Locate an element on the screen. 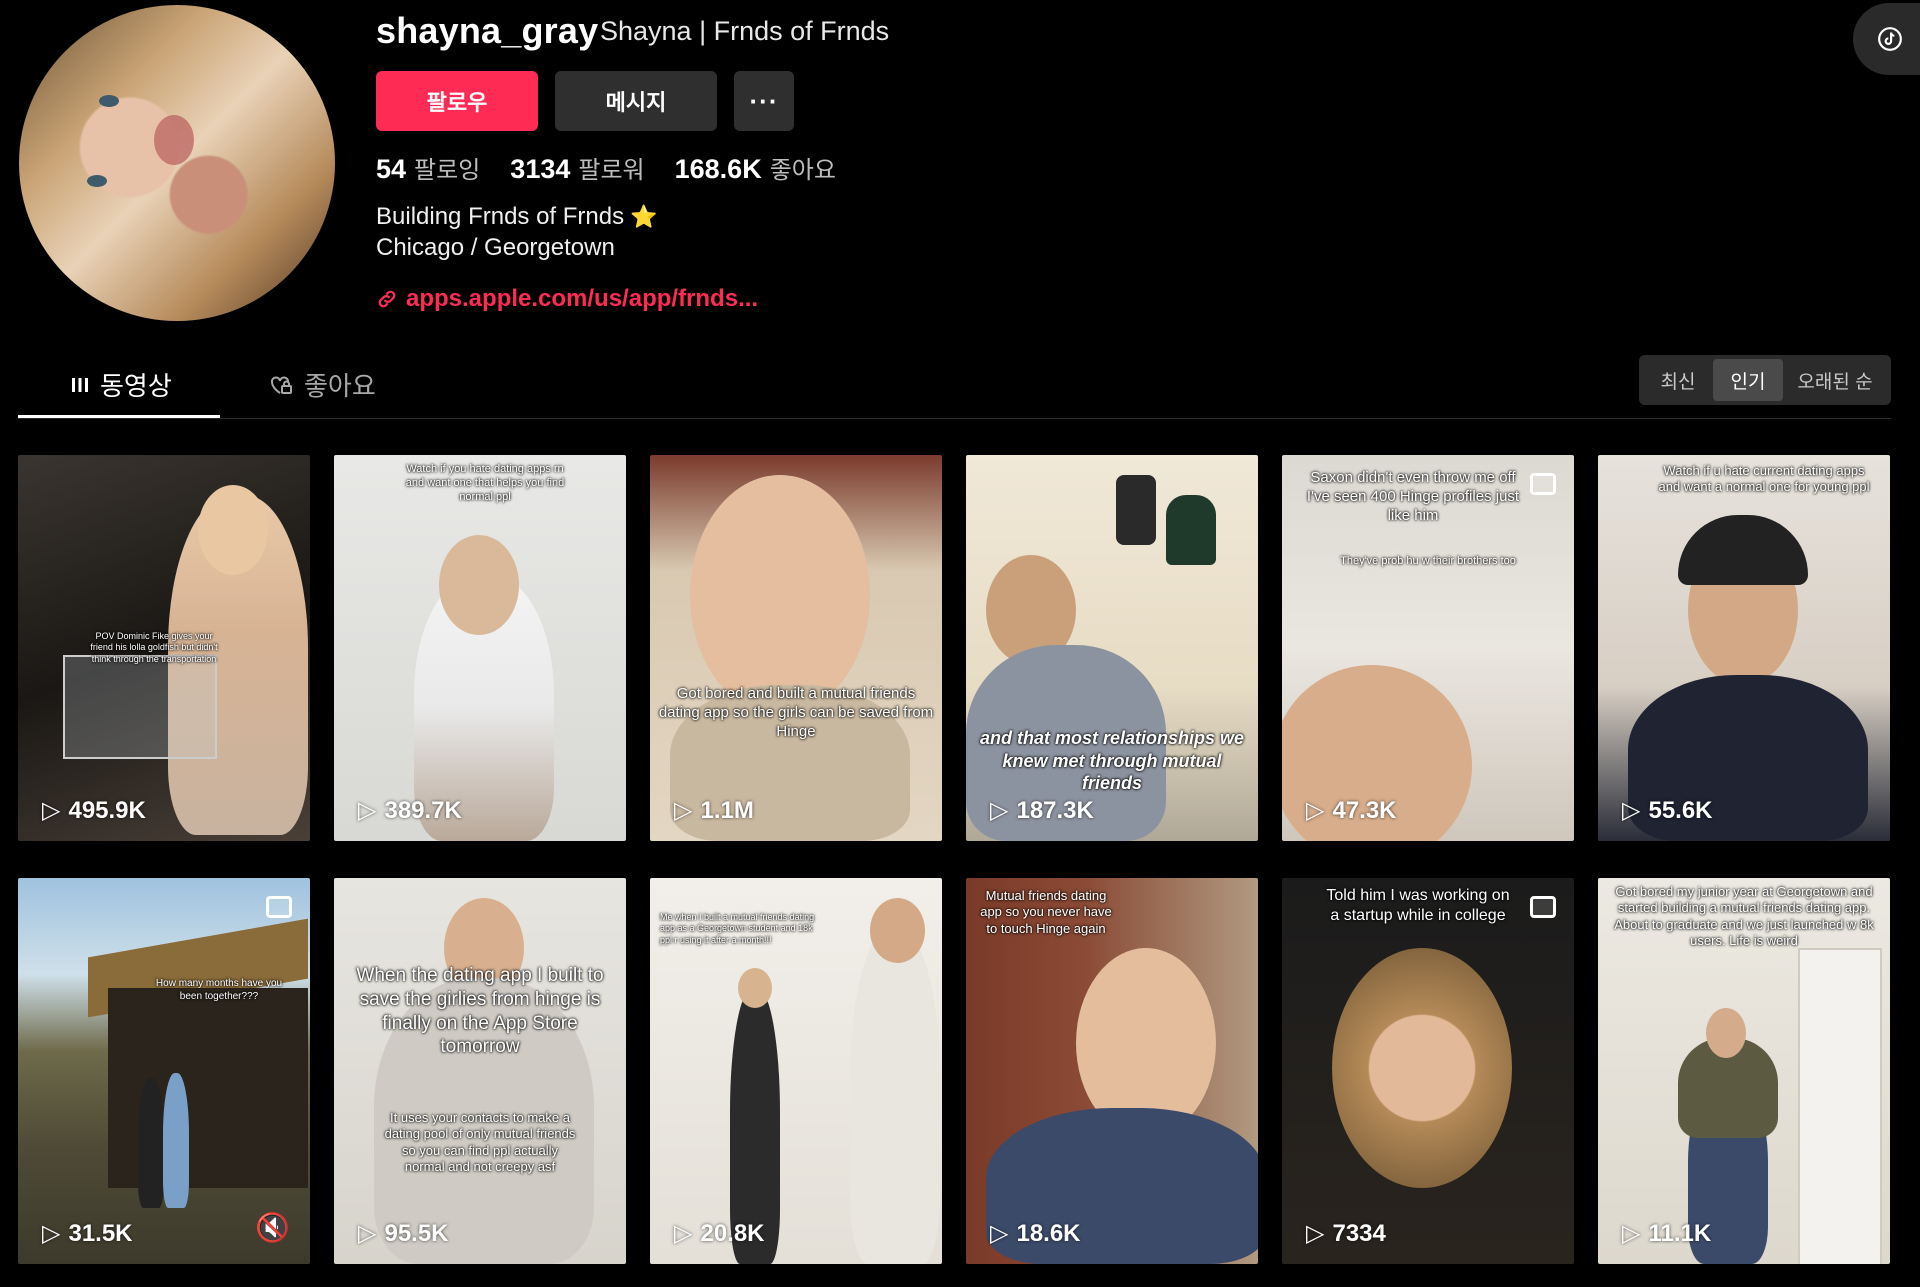 Image resolution: width=1920 pixels, height=1287 pixels. tab-videos: 동영상 is located at coordinates (121, 384).